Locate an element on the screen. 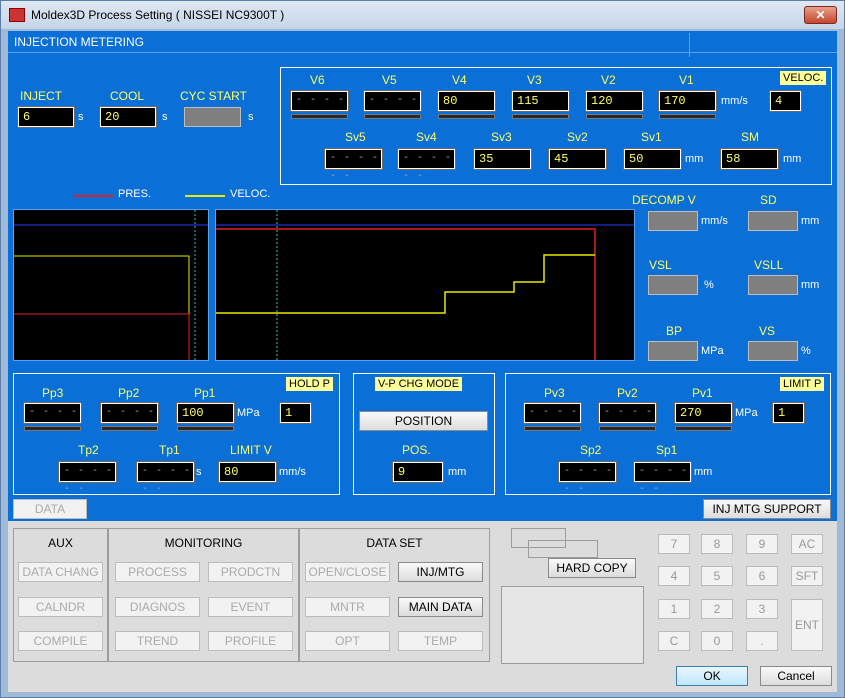  sv3-label: Sv3 is located at coordinates (501, 137).